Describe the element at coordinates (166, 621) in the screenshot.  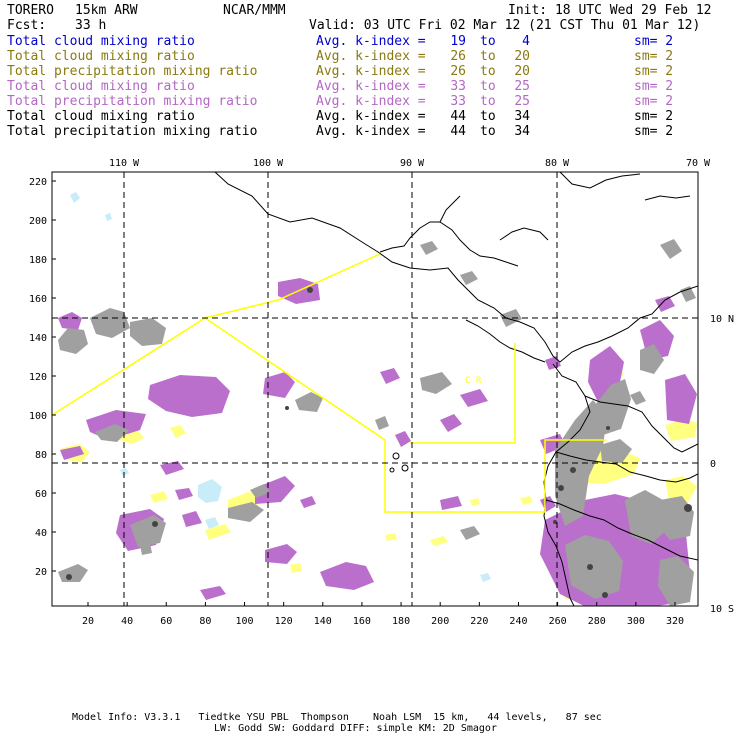
I see `x-tick-label: 60` at that location.